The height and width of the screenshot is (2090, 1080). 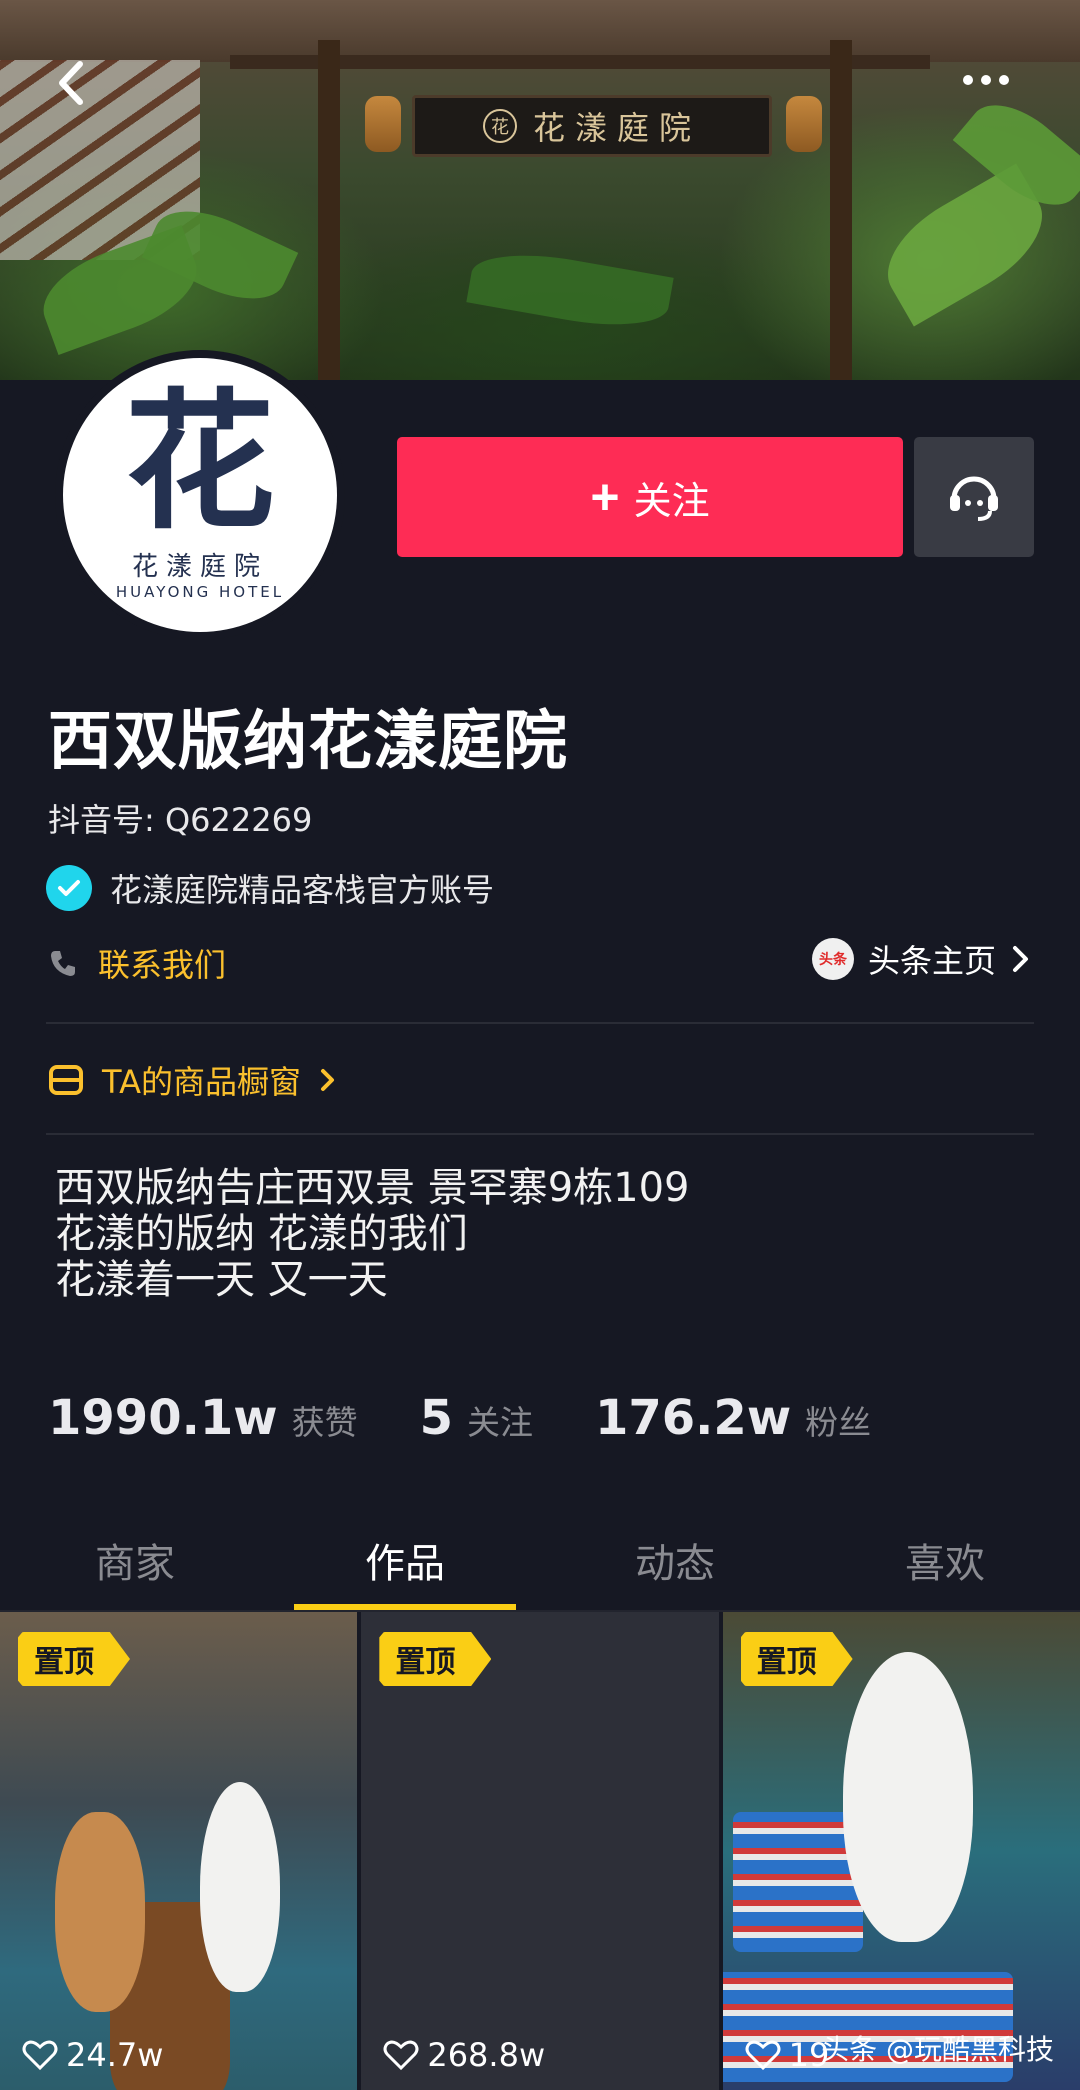 What do you see at coordinates (261, 1234) in the screenshot?
I see `bio-line: 花漾的版纳 花漾的我们` at bounding box center [261, 1234].